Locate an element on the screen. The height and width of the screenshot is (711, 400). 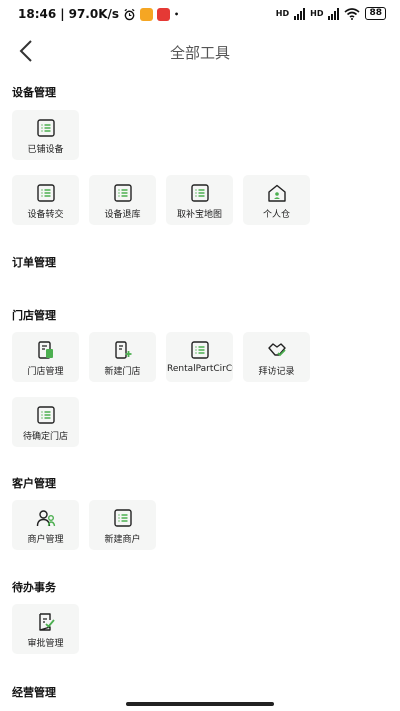
tool-map: 取补宝地图 is located at coordinates (199, 200).